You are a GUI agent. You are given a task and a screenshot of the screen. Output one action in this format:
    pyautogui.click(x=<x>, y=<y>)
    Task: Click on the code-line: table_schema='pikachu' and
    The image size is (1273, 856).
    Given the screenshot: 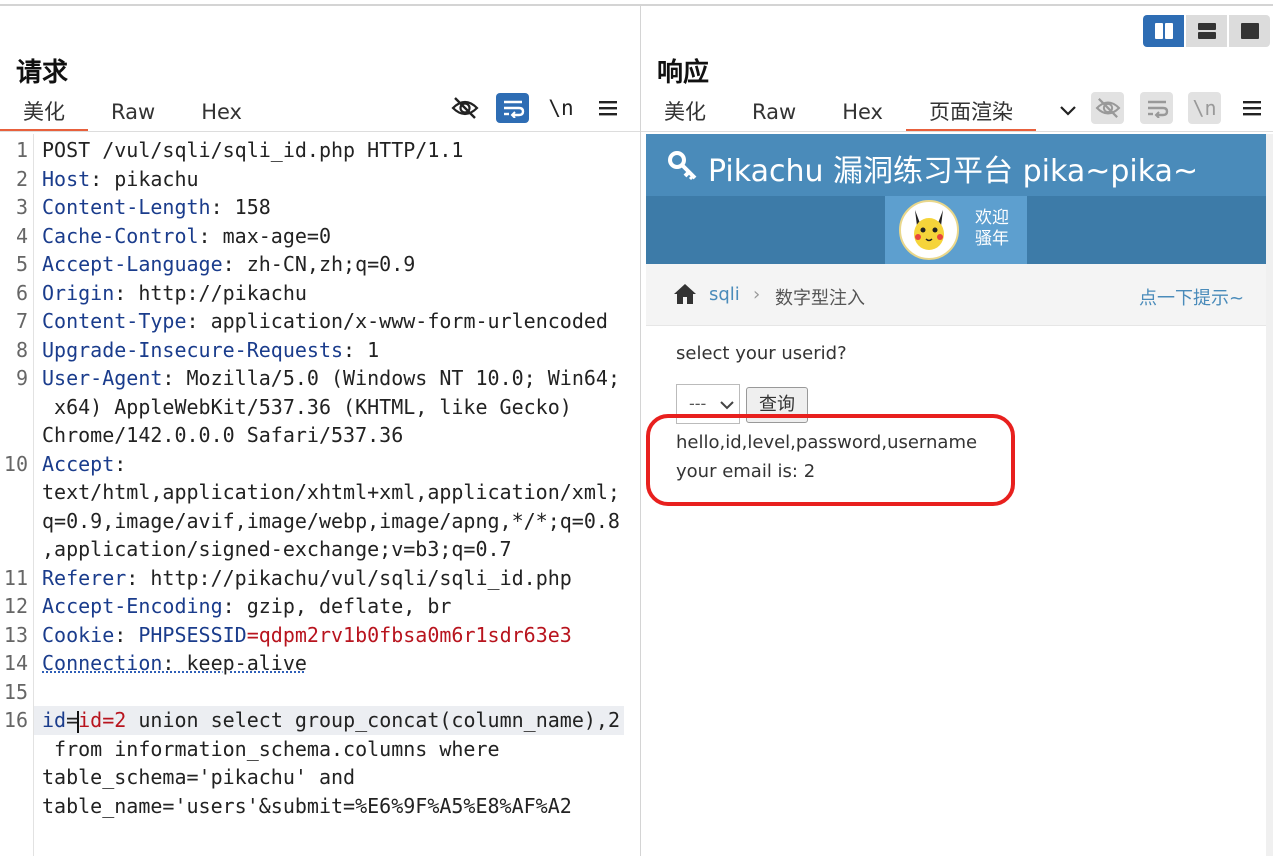 What is the action you would take?
    pyautogui.click(x=320, y=777)
    